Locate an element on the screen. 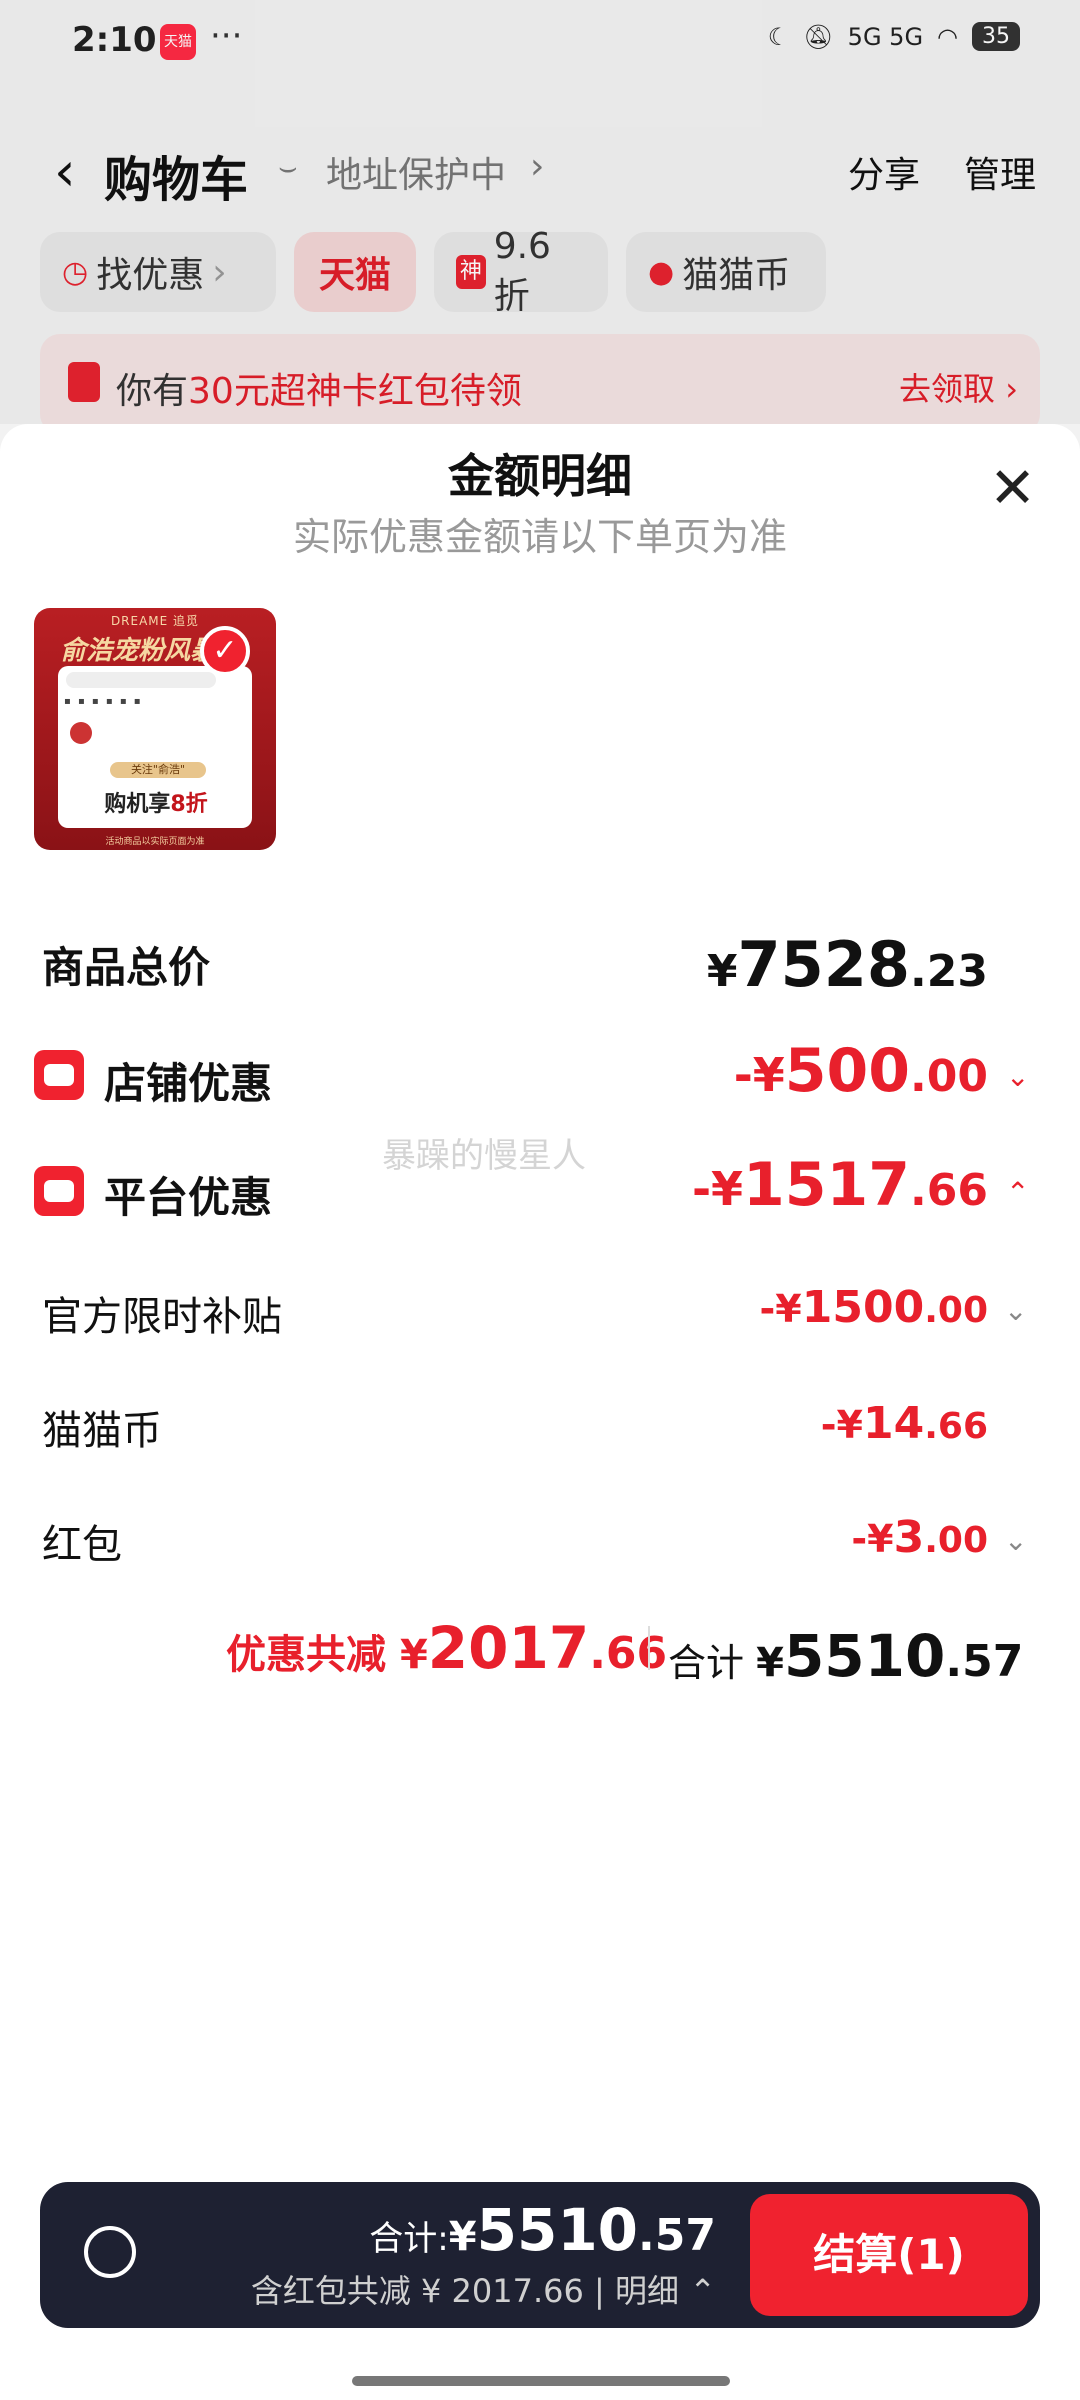 The height and width of the screenshot is (2400, 1080). hongbao-label: 红包 is located at coordinates (82, 1545).